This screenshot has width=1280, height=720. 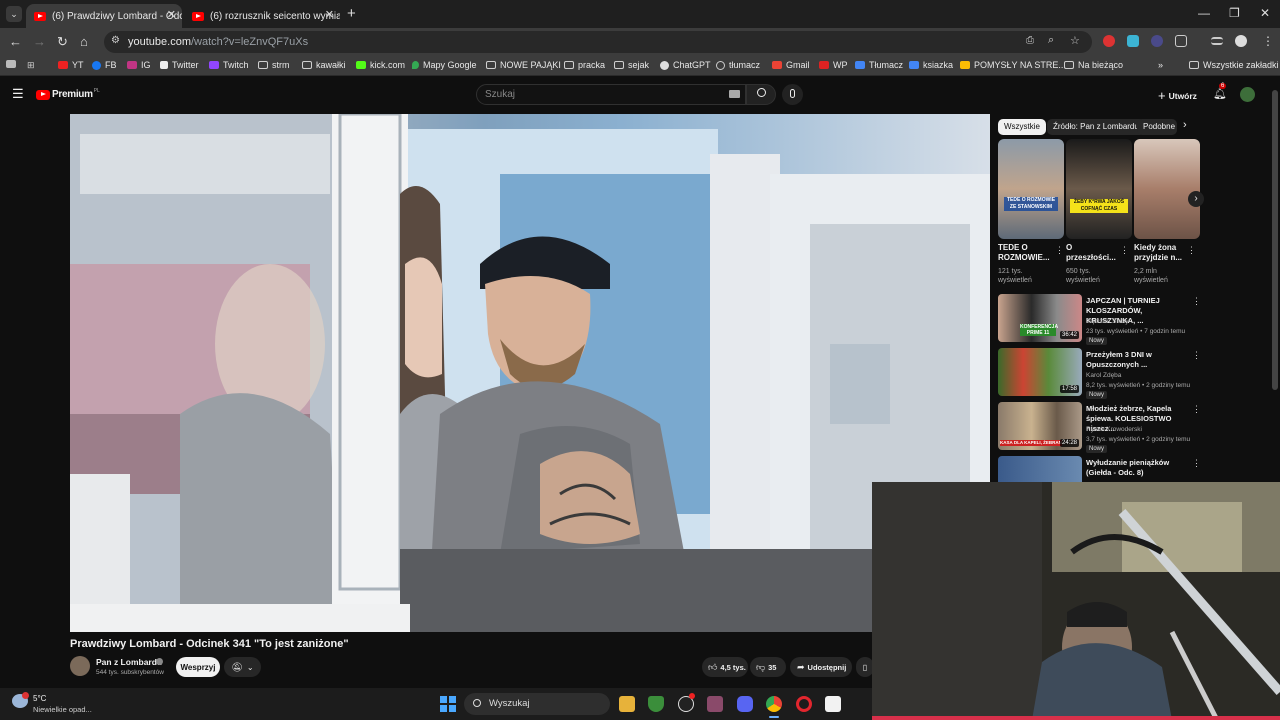 I want to click on related-video-thumbnail: KONFERENCJA PRIME 11 36:42, so click(x=1040, y=318).